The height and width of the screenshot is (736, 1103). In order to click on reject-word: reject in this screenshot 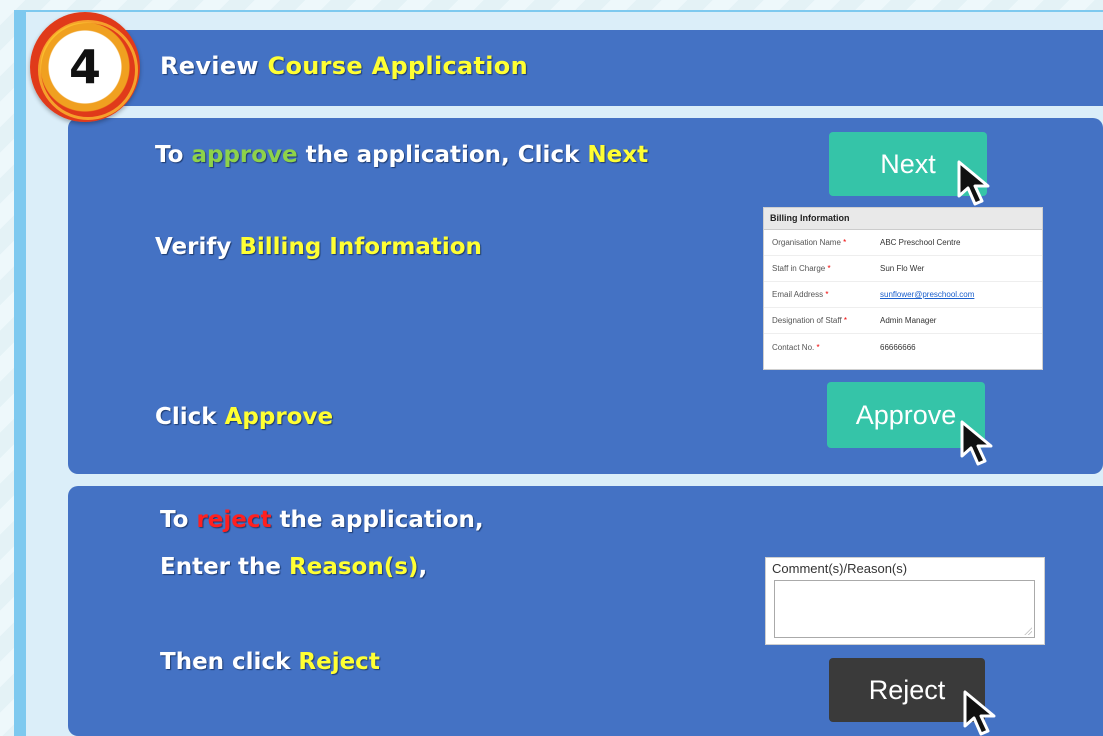, I will do `click(234, 520)`.